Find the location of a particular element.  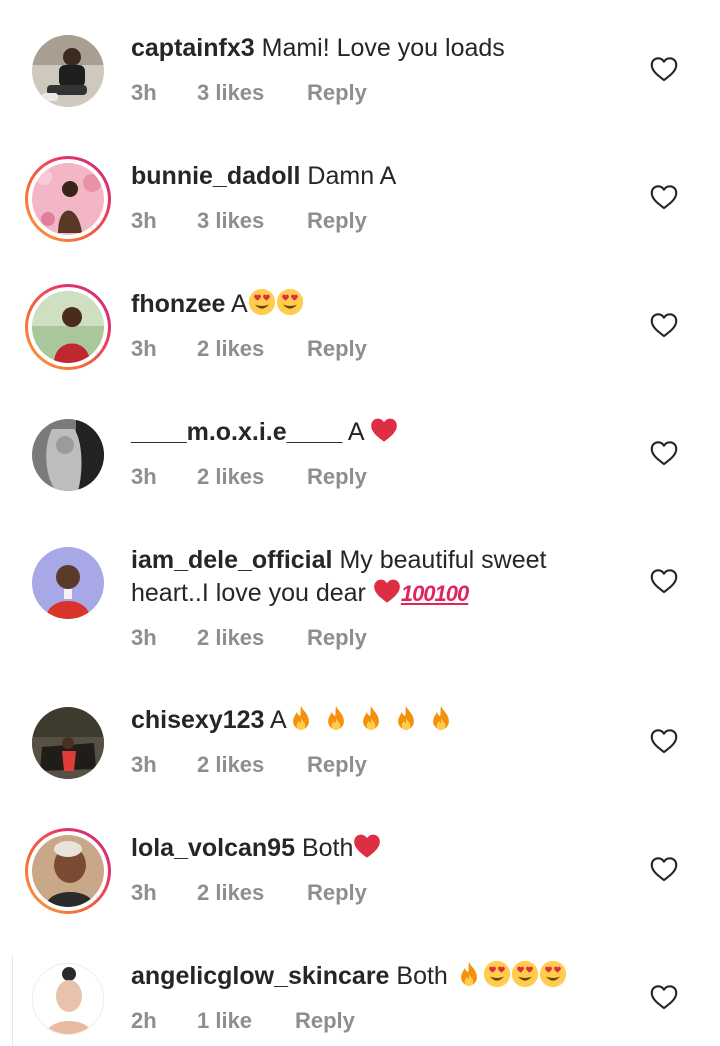

comment-username: fhonzee is located at coordinates (178, 304).